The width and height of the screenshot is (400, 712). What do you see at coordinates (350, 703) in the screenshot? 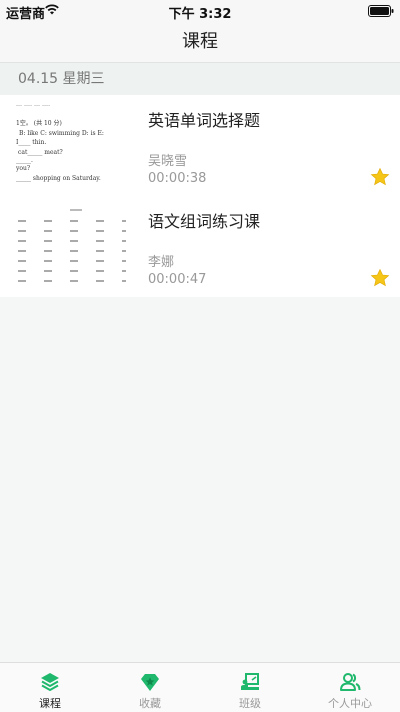
I see `tab-label: 个人中心` at bounding box center [350, 703].